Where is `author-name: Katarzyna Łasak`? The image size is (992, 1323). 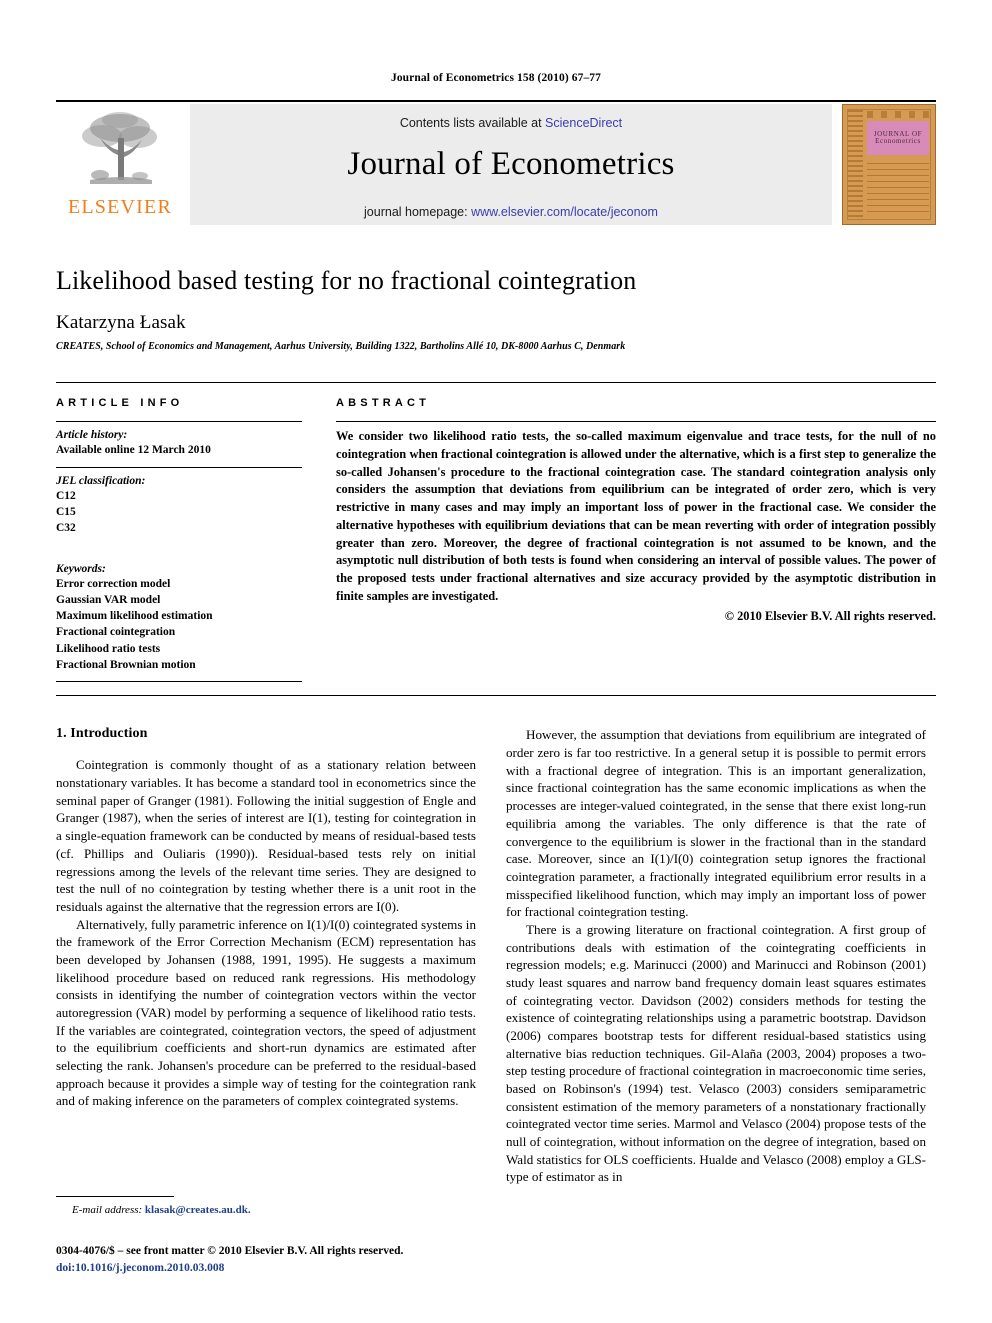
author-name: Katarzyna Łasak is located at coordinates (121, 323).